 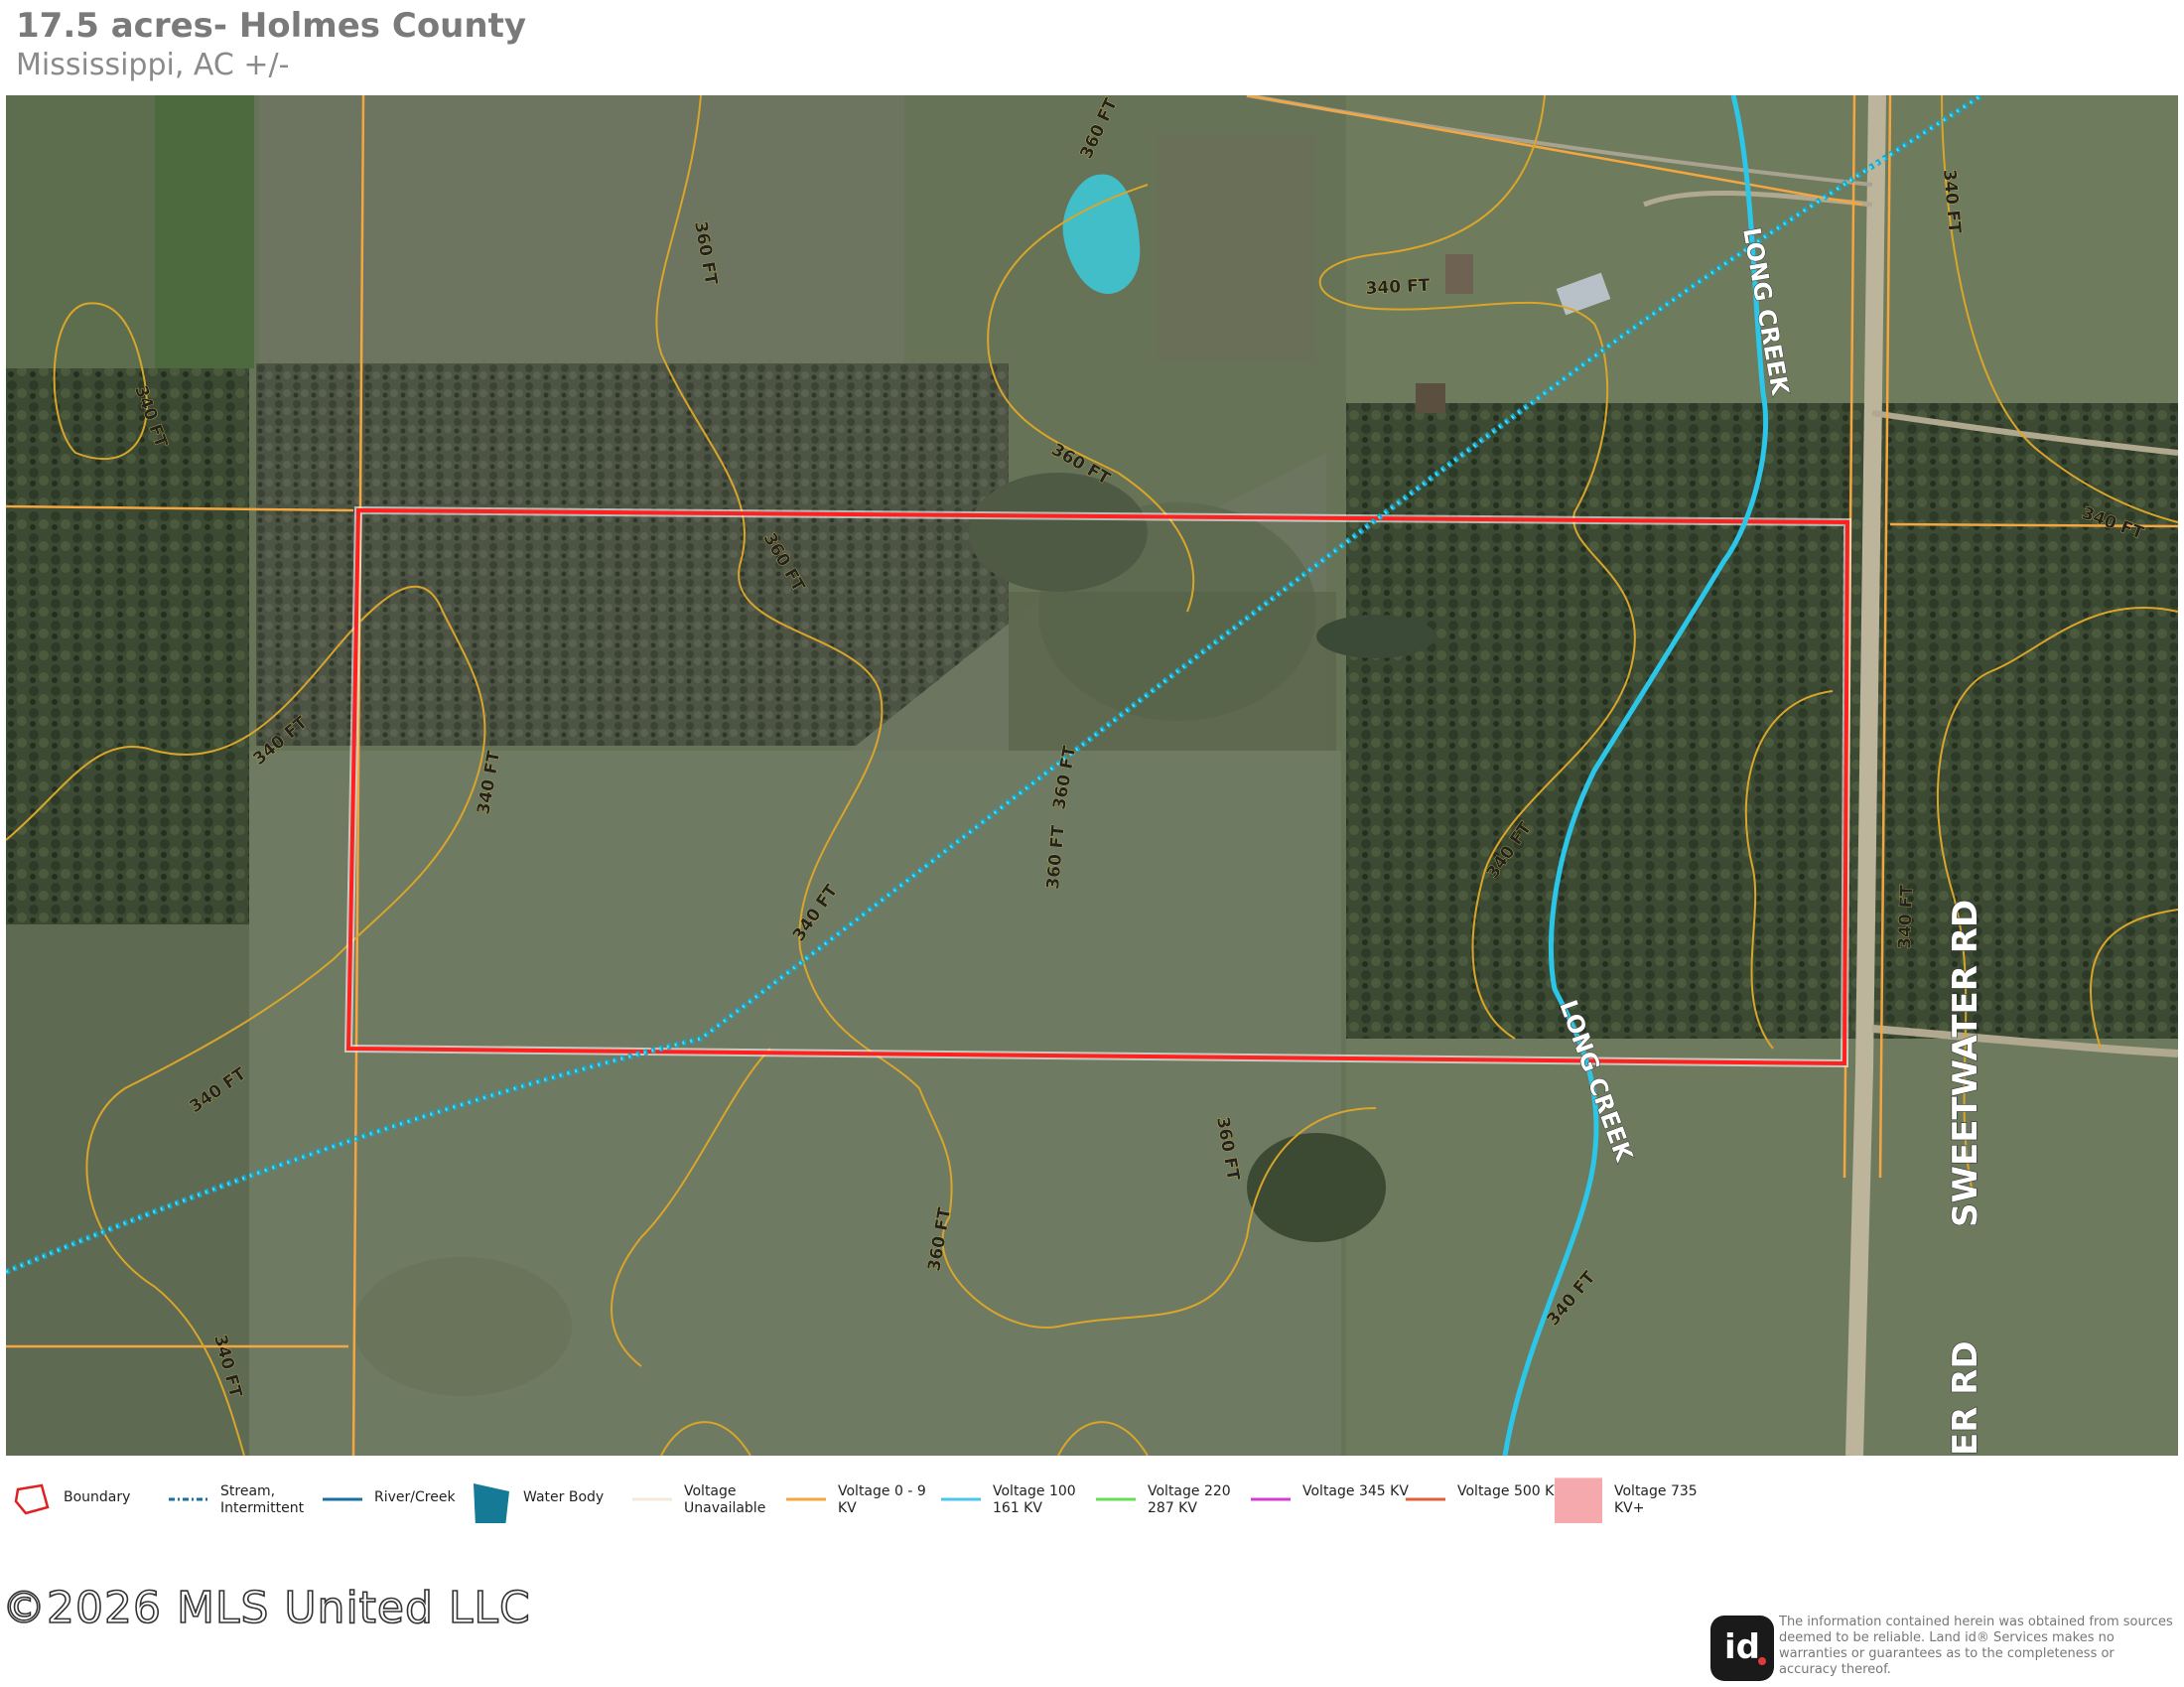 What do you see at coordinates (188, 1499) in the screenshot?
I see `dash-dot-line-icon` at bounding box center [188, 1499].